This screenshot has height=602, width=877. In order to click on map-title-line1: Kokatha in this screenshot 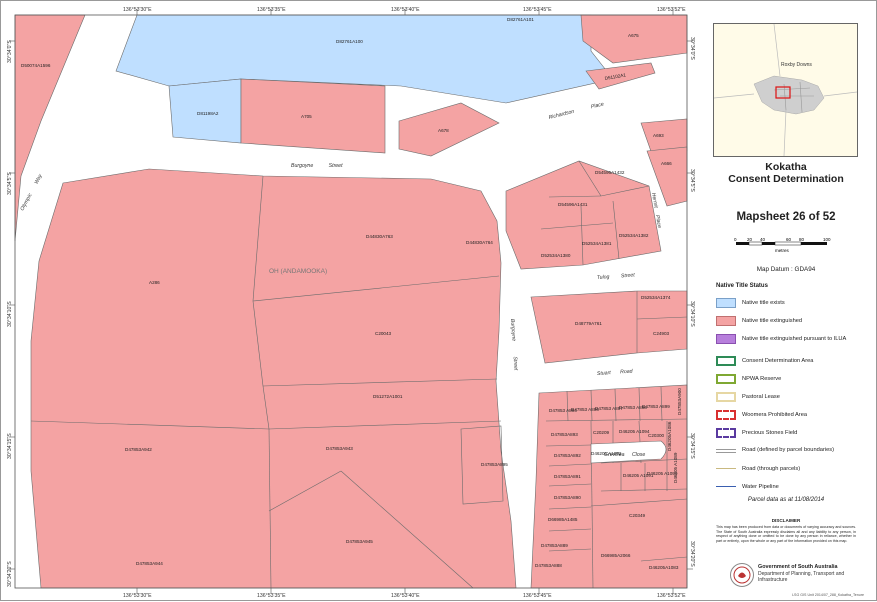, I will do `click(786, 167)`.